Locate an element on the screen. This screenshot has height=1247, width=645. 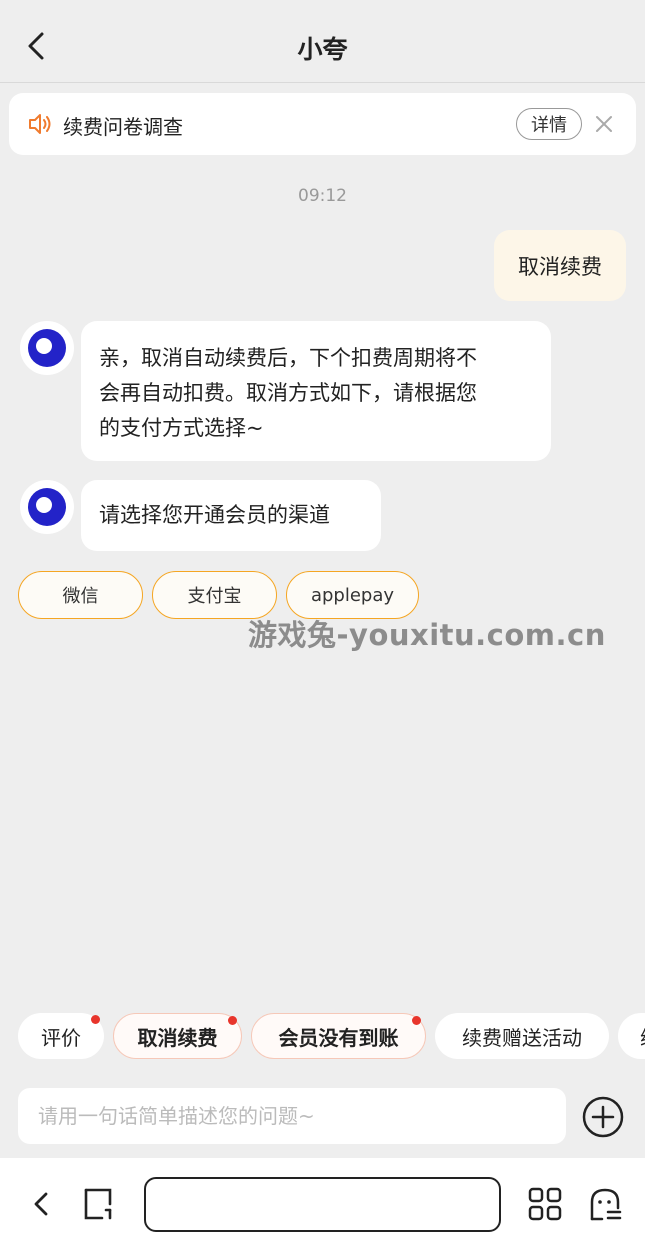
watermark-text: 游戏兔-youxitu.com.cn is located at coordinates (427, 635).